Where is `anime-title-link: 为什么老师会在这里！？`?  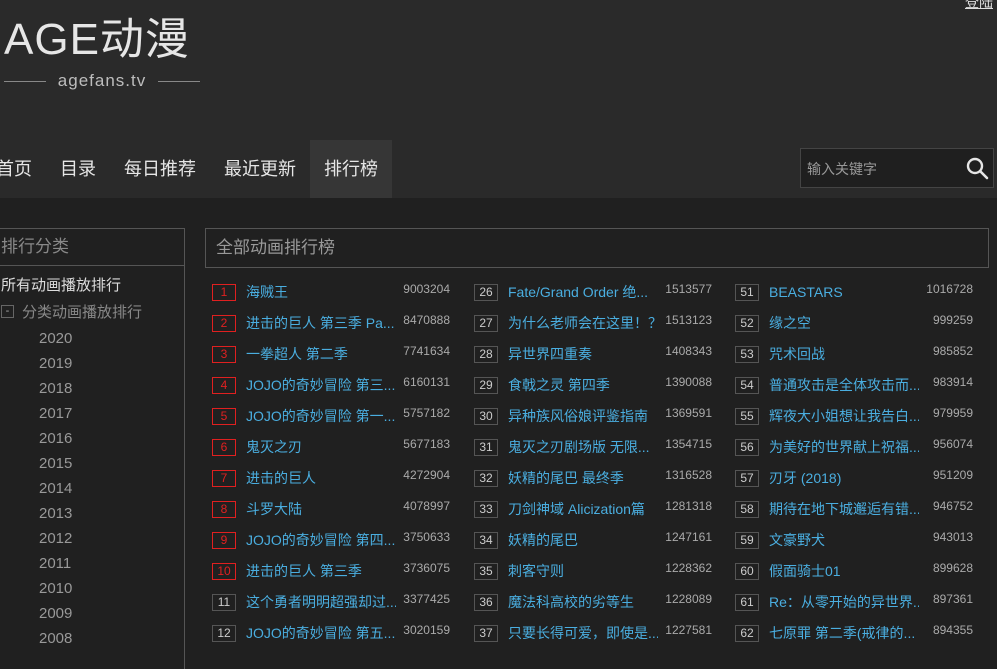
anime-title-link: 为什么老师会在这里！？ is located at coordinates (583, 323).